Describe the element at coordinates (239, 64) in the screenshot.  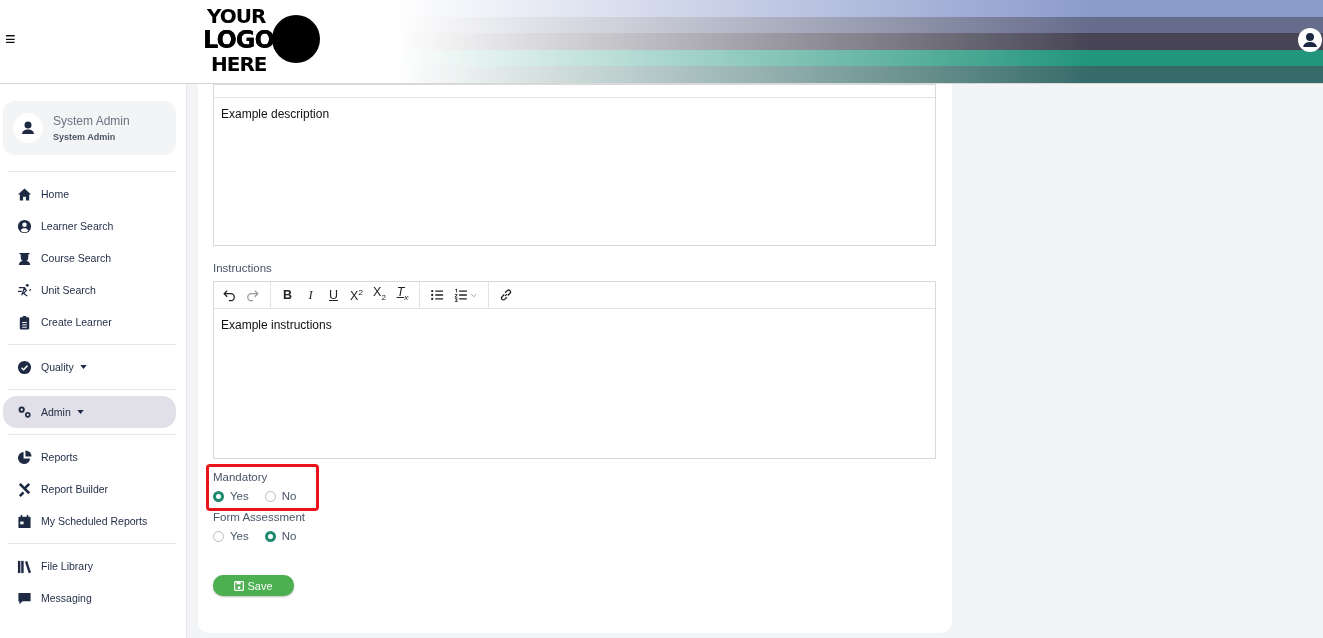
I see `logo-line: HERE` at that location.